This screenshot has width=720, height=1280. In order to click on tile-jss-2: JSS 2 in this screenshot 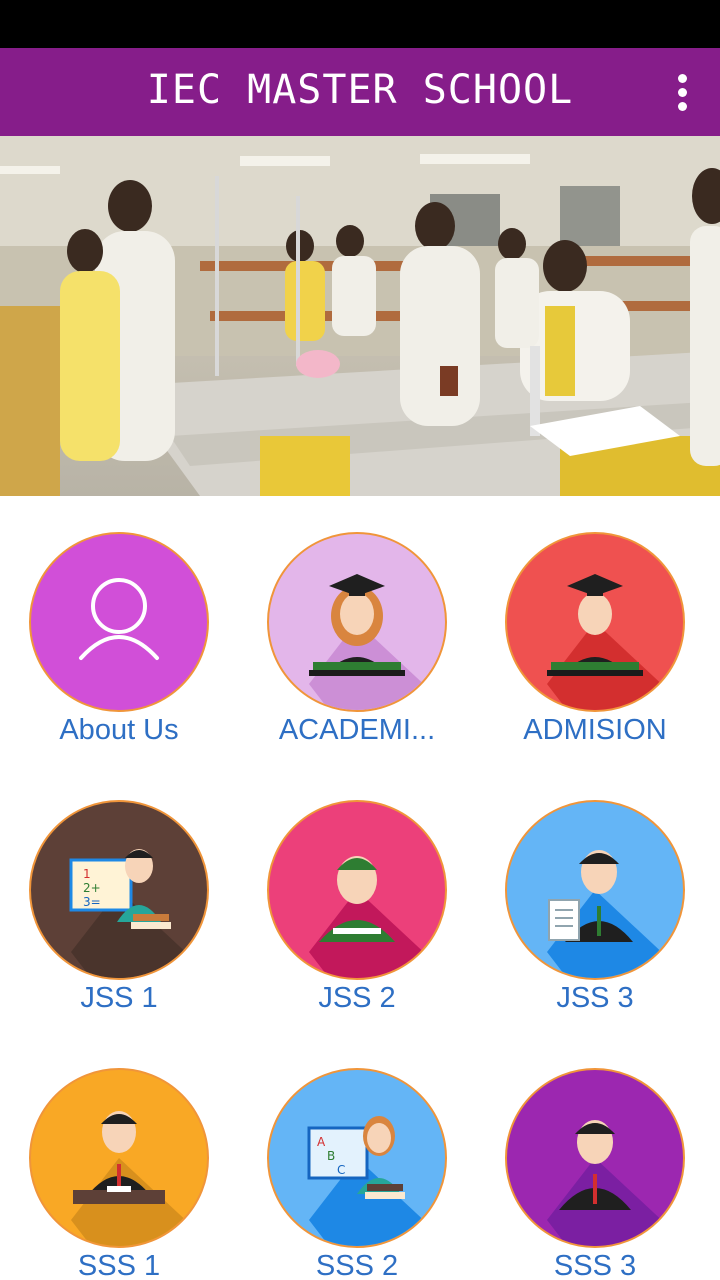, I will do `click(357, 889)`.